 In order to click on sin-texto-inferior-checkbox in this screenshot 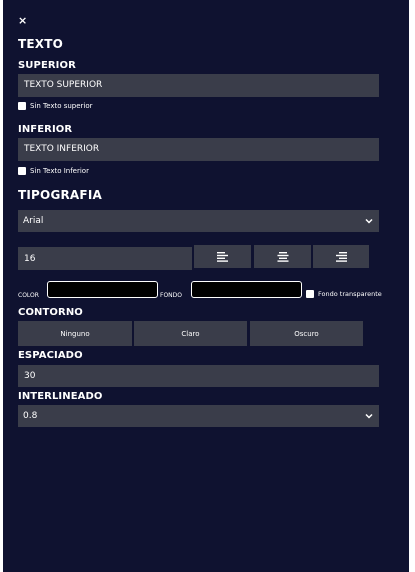, I will do `click(22, 171)`.